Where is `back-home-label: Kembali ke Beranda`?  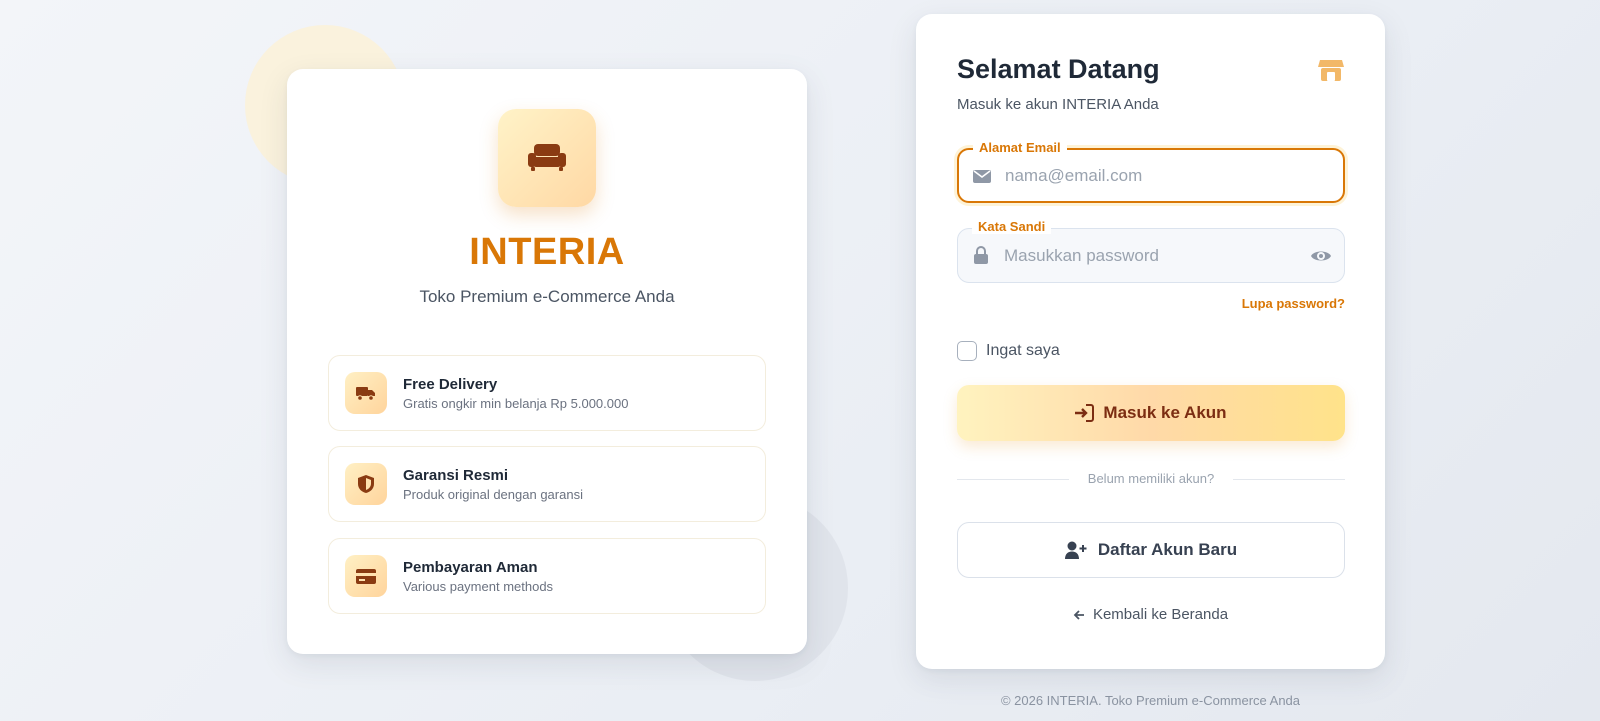
back-home-label: Kembali ke Beranda is located at coordinates (1160, 614).